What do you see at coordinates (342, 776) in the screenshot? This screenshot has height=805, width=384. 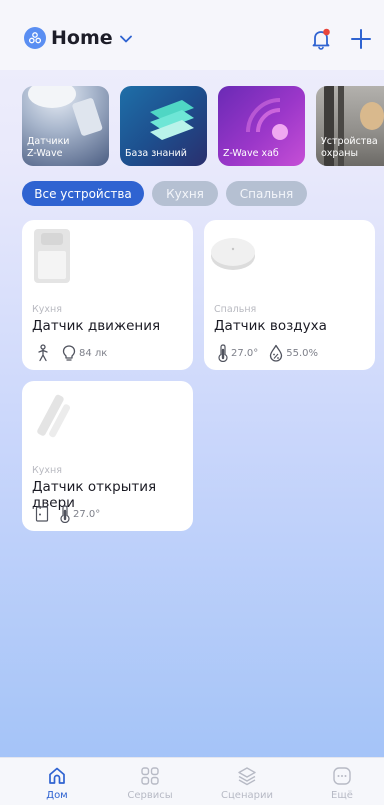 I see `more-icon` at bounding box center [342, 776].